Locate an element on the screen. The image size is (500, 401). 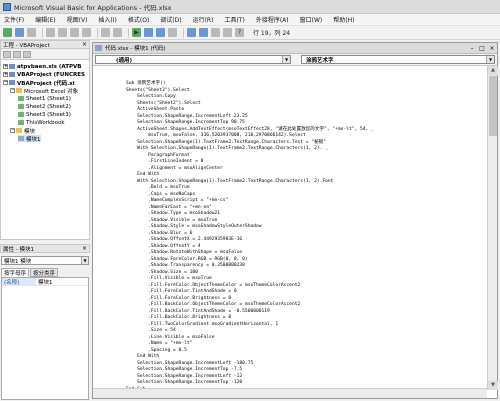
project-tree-item: + atpvbaen.xls (ATPVB is located at coordinates (42, 66).